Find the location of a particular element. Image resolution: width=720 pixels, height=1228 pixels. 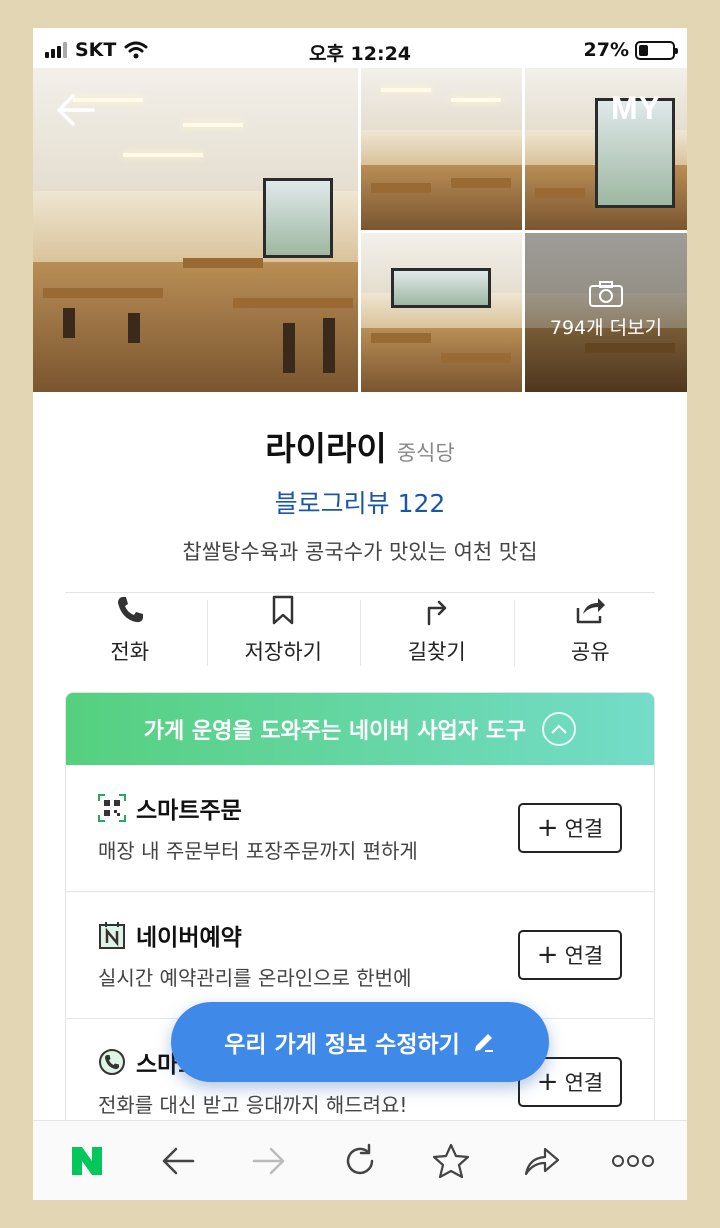

edit-store-info-button: 우리 가게 정보 수정하기 is located at coordinates (360, 1042).